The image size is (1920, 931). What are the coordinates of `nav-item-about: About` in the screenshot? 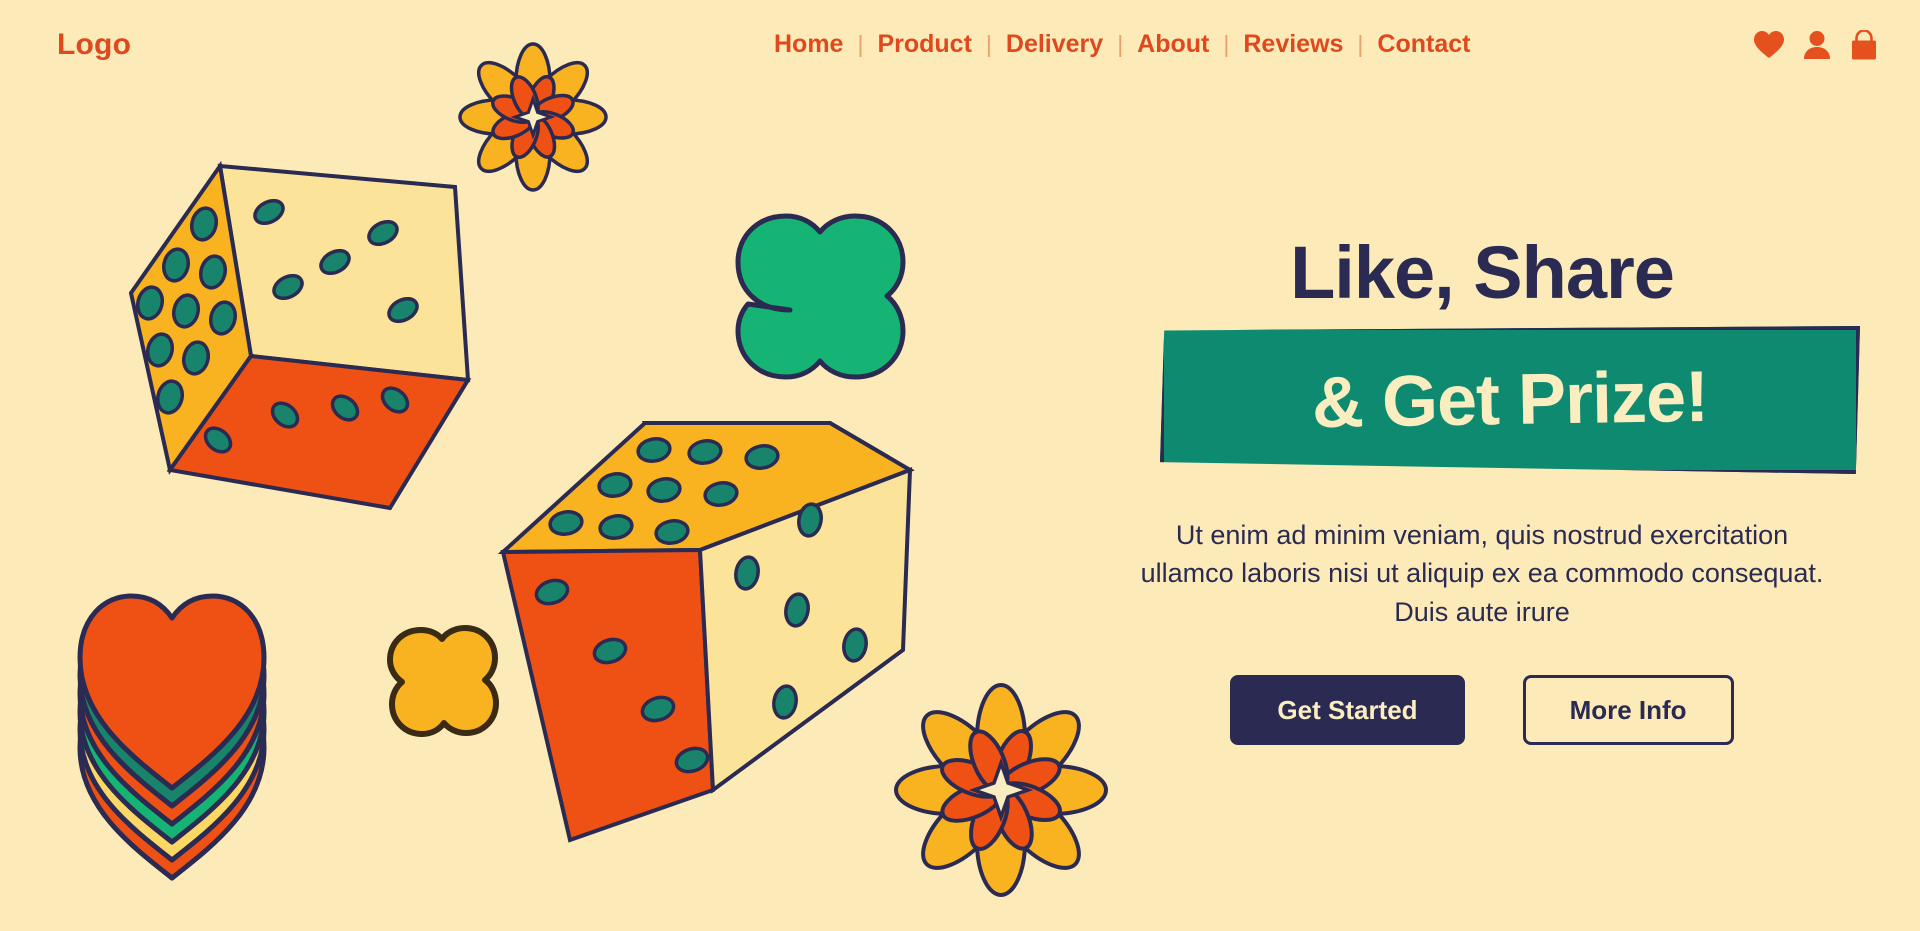 It's located at (1173, 44).